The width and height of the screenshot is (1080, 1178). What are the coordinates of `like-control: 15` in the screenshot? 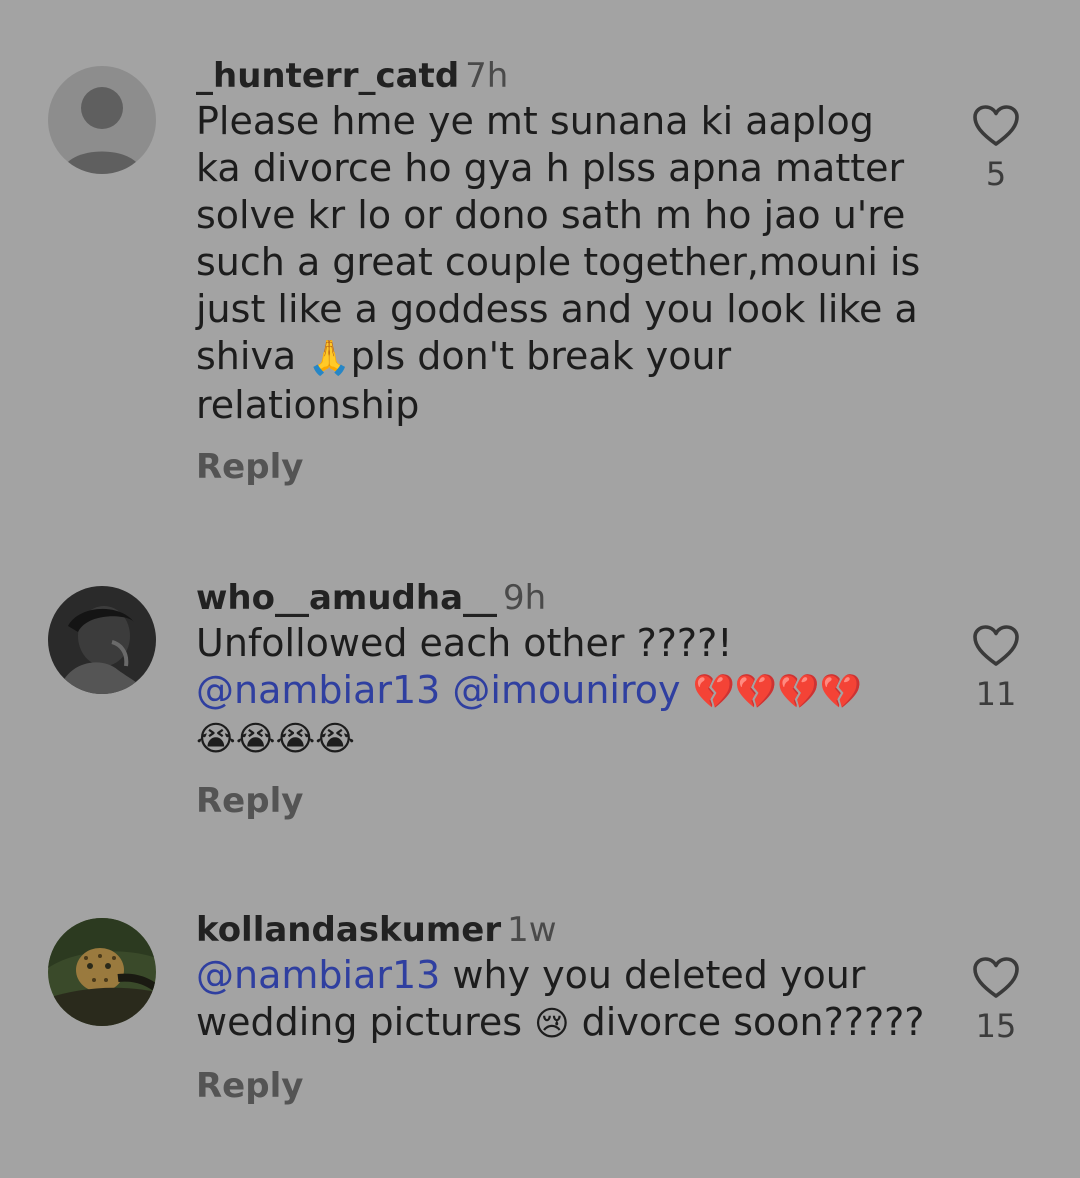 It's located at (996, 1001).